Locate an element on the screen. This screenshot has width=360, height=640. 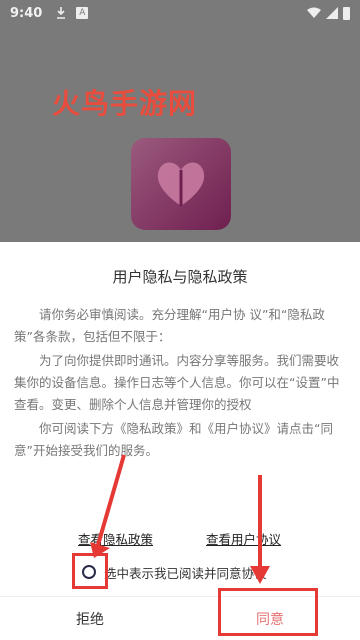
wifi-icon is located at coordinates (314, 13).